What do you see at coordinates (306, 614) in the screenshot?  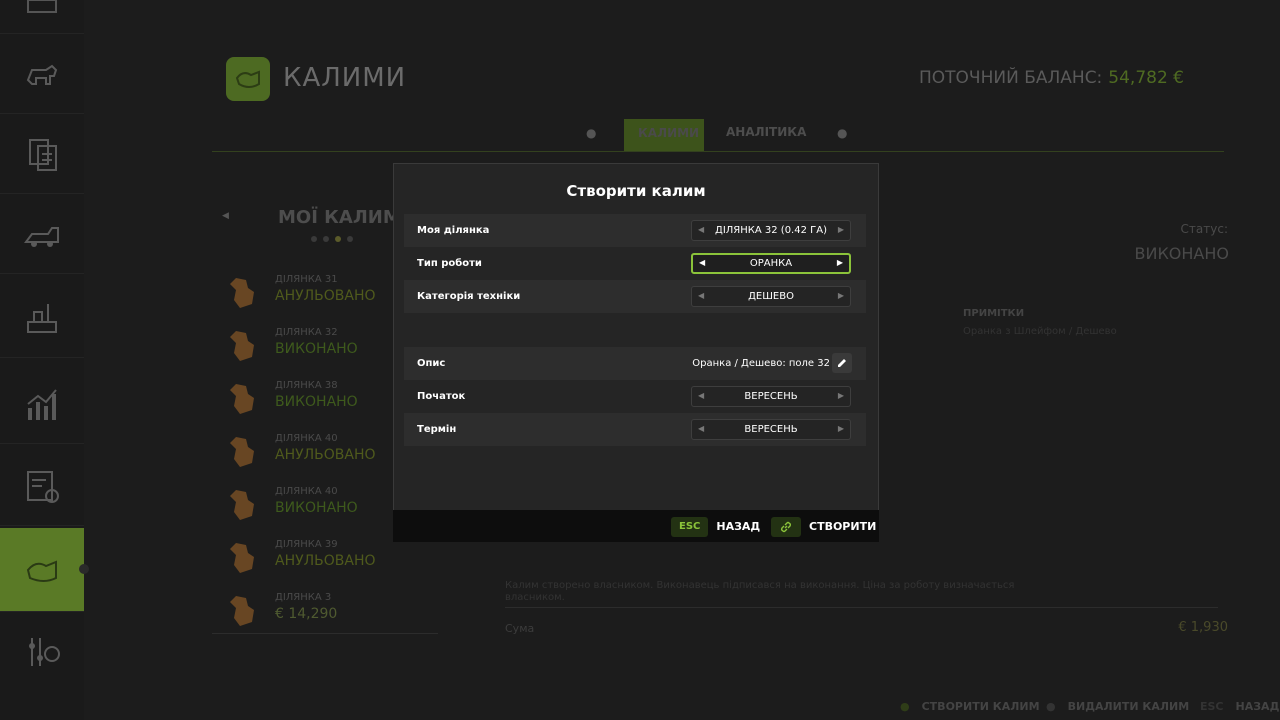 I see `list-item-status: € 14,290` at bounding box center [306, 614].